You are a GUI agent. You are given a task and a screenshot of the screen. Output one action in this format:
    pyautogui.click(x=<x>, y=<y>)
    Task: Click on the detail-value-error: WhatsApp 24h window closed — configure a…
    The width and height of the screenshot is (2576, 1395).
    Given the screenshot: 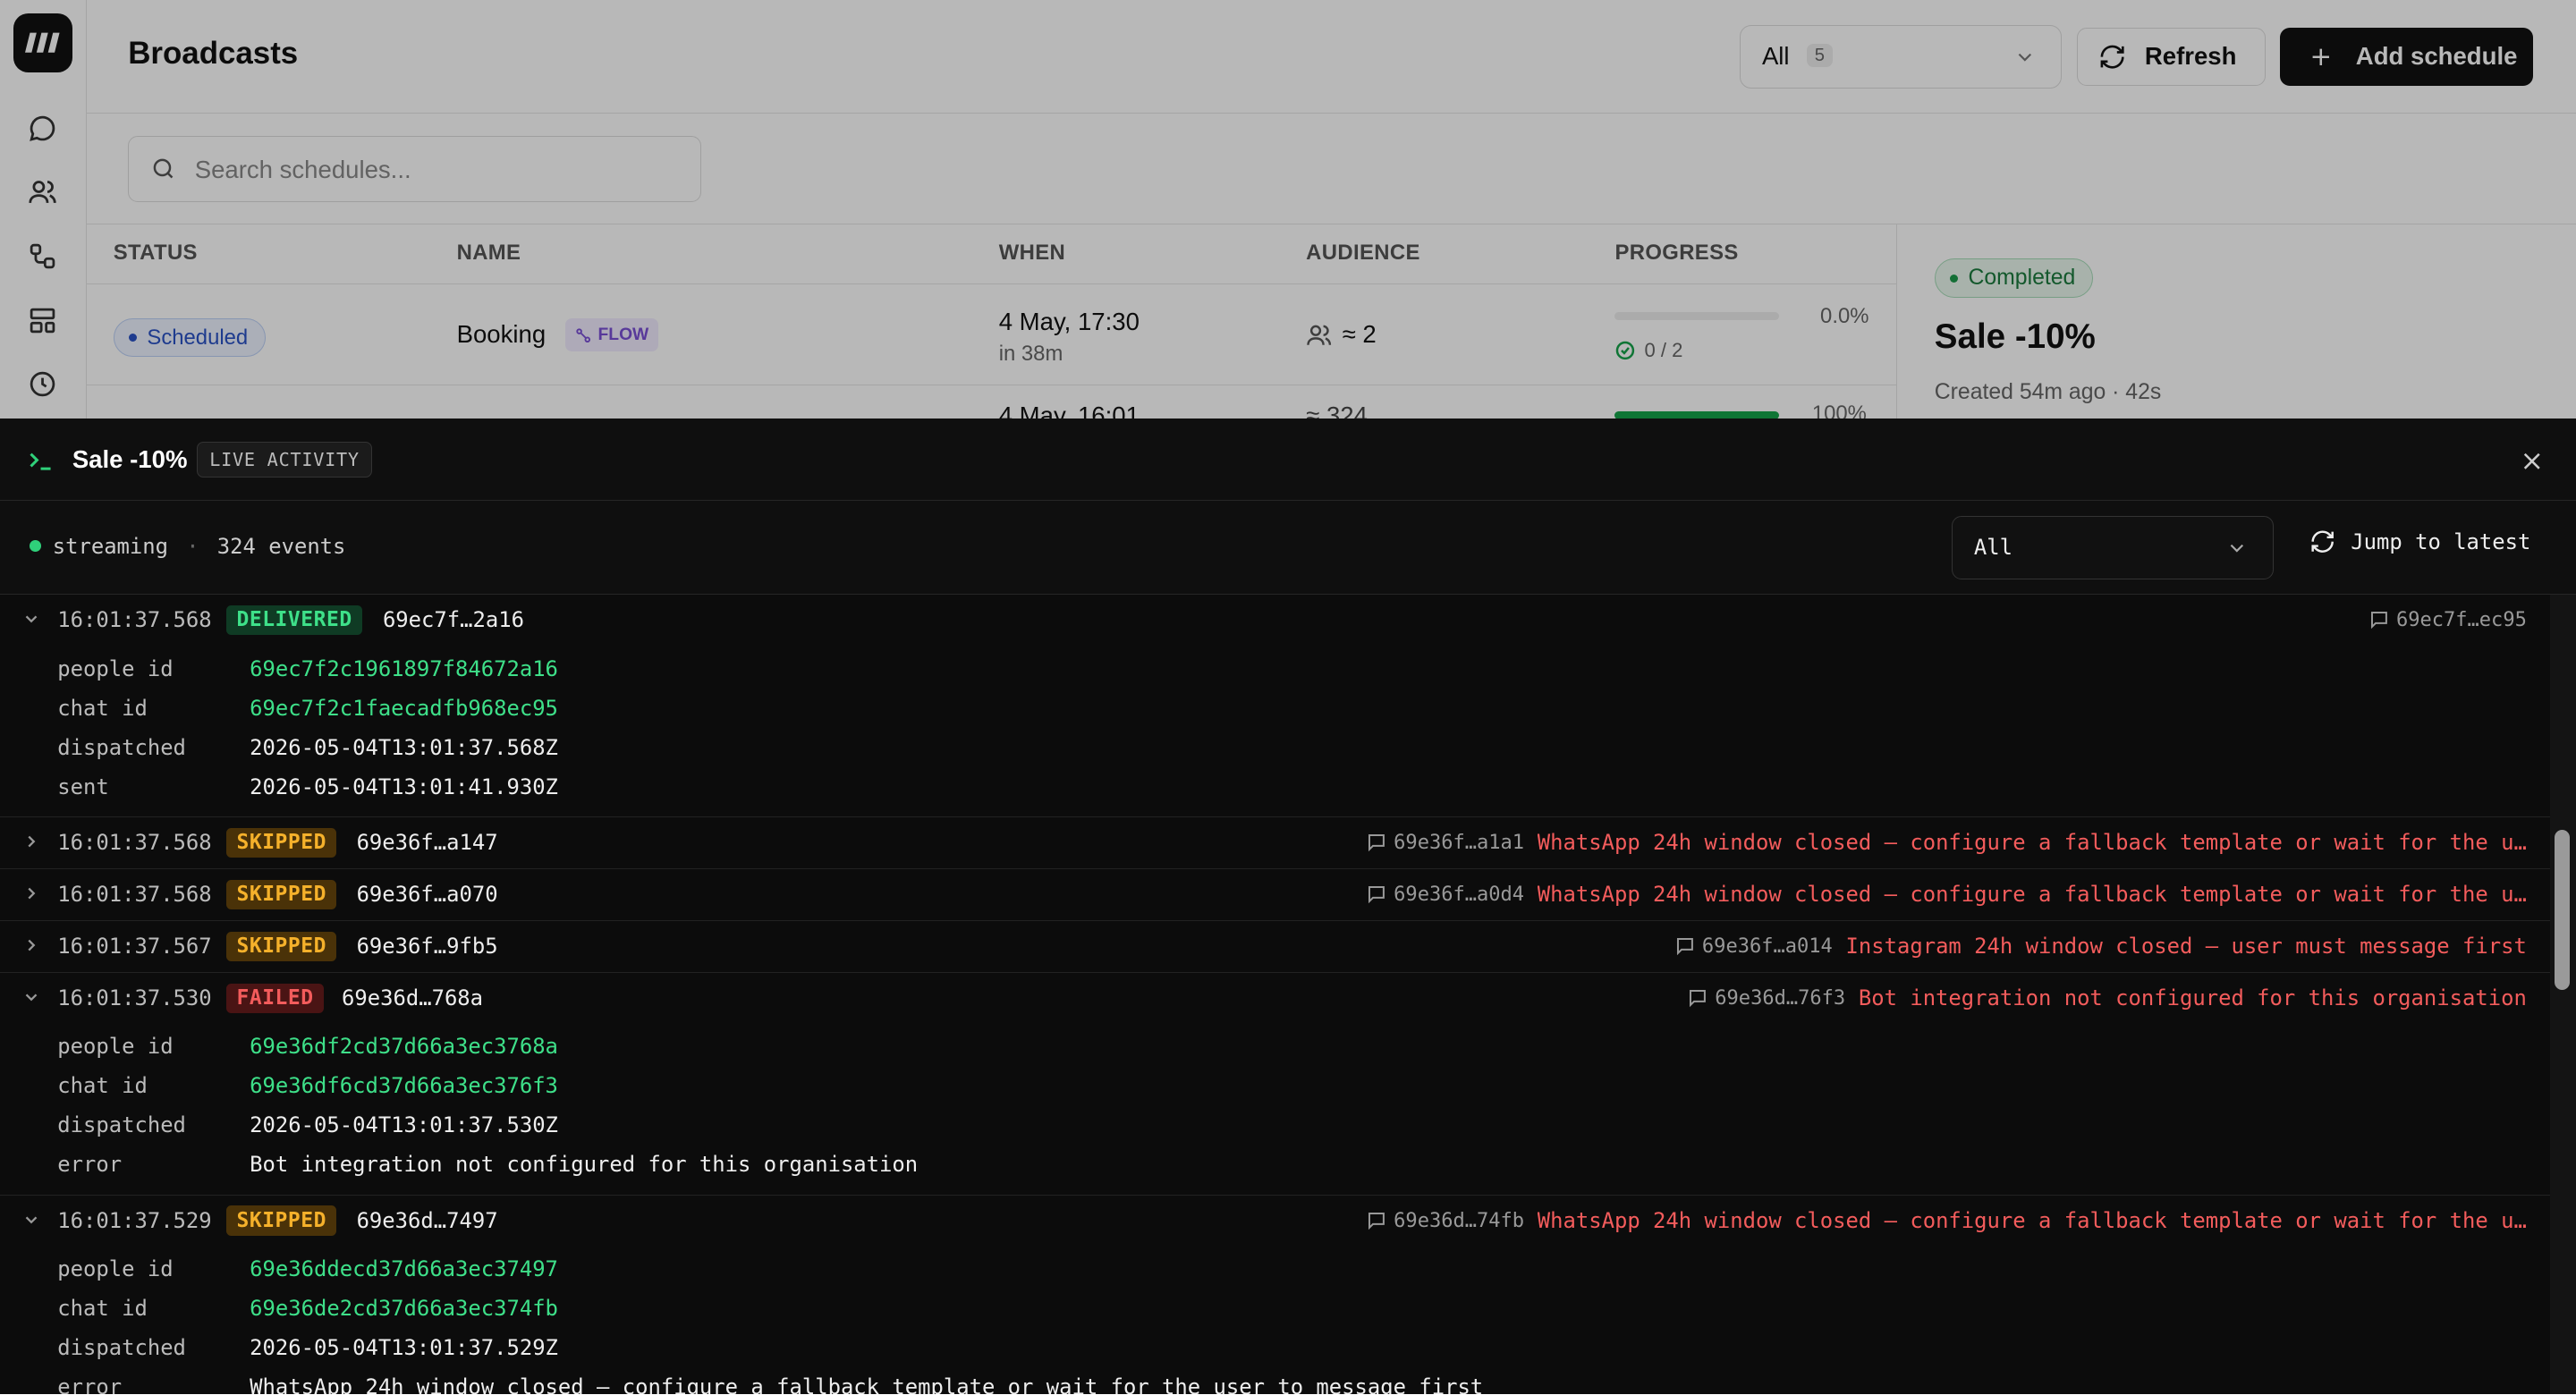 What is the action you would take?
    pyautogui.click(x=867, y=1384)
    